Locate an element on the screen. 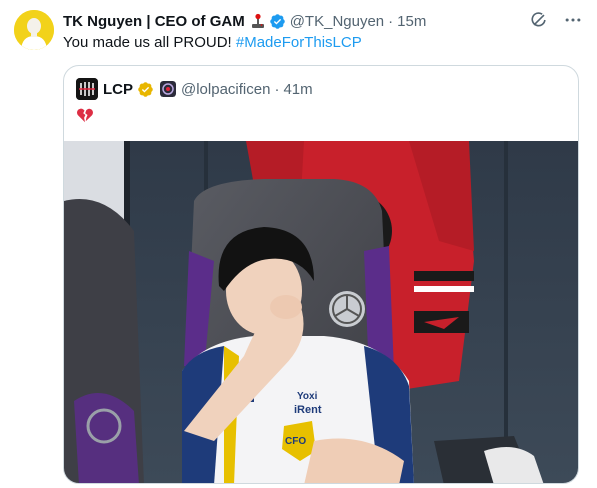 The width and height of the screenshot is (597, 488). tweet-text: You made us all PROUD! #MadeForThisLCP is located at coordinates (212, 43).